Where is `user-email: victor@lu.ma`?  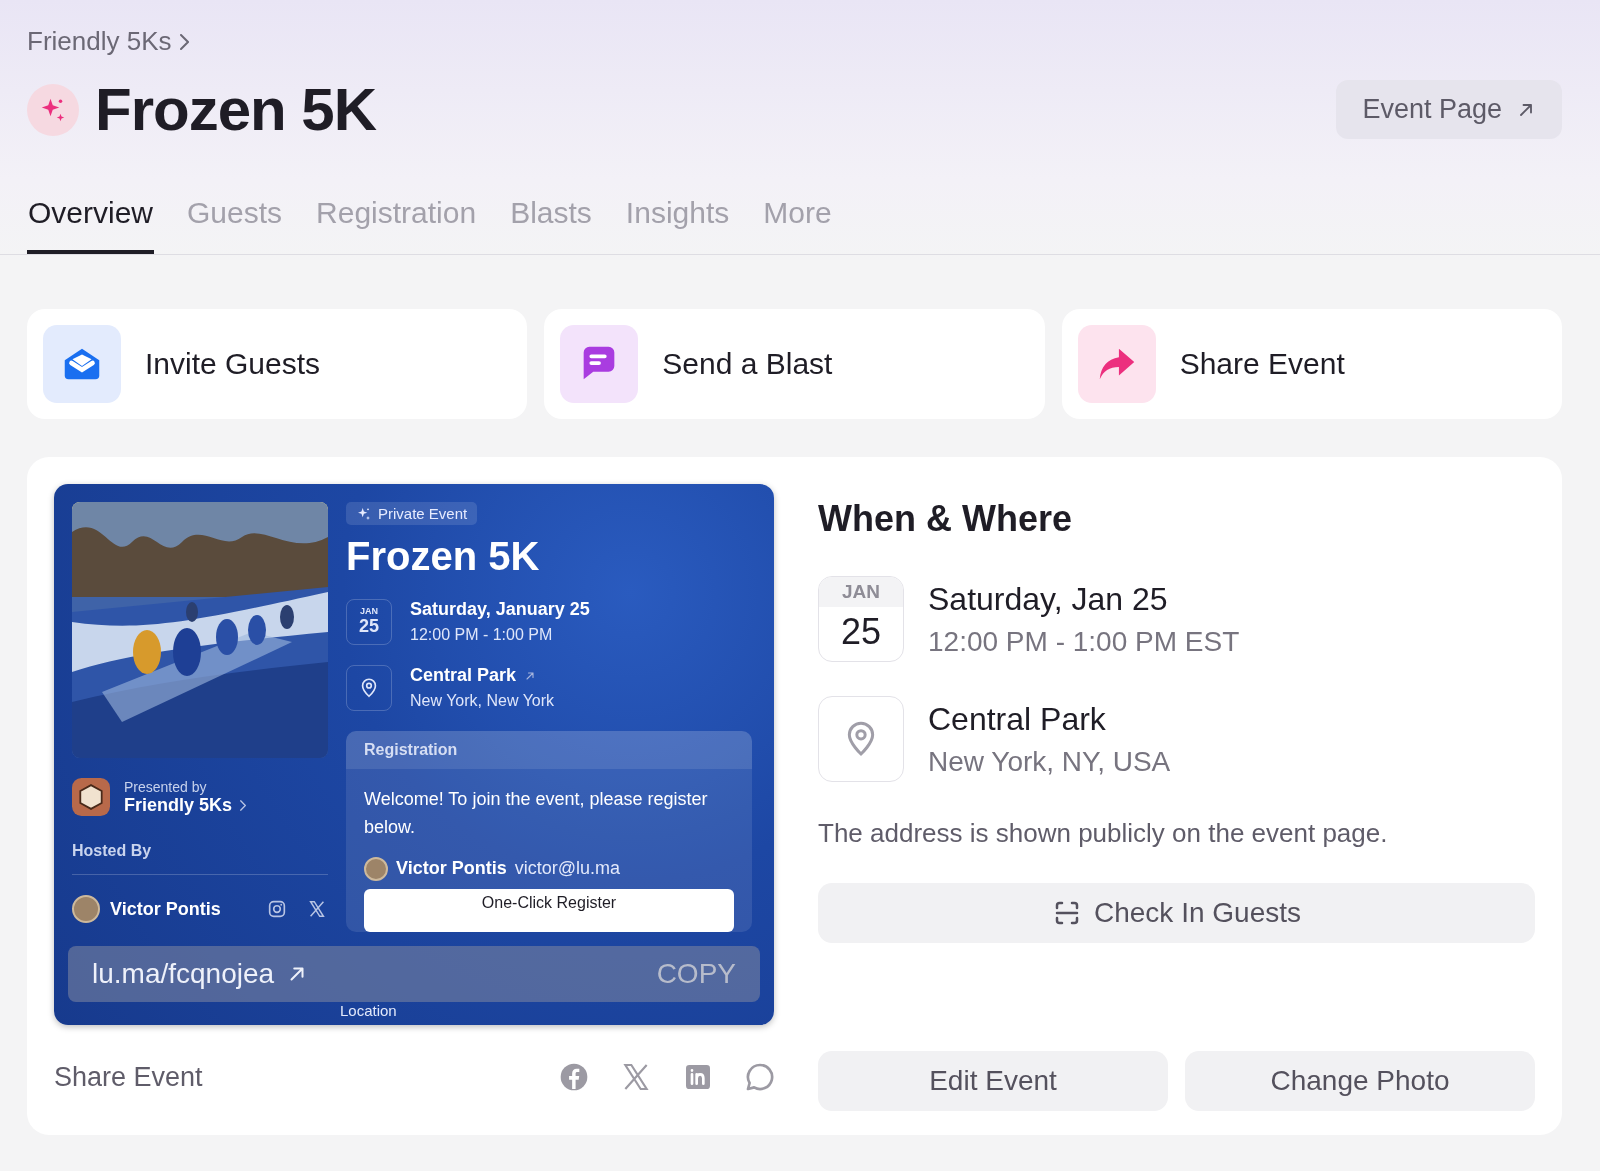
user-email: victor@lu.ma is located at coordinates (567, 868).